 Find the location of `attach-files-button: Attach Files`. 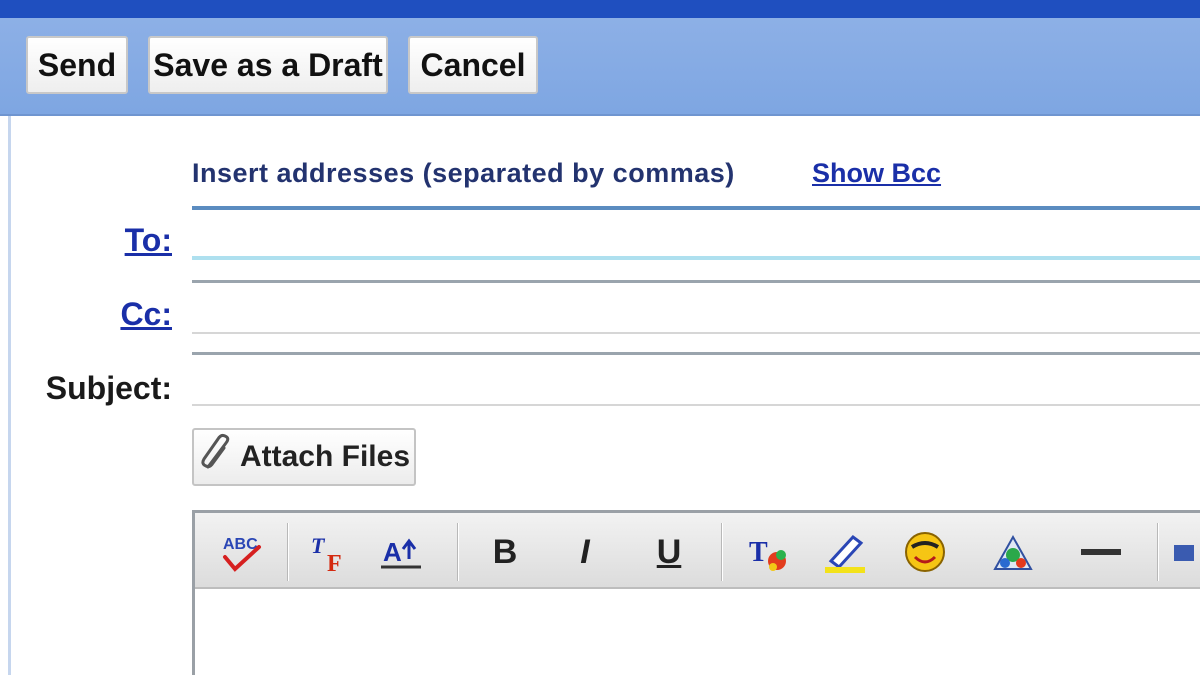

attach-files-button: Attach Files is located at coordinates (304, 457).